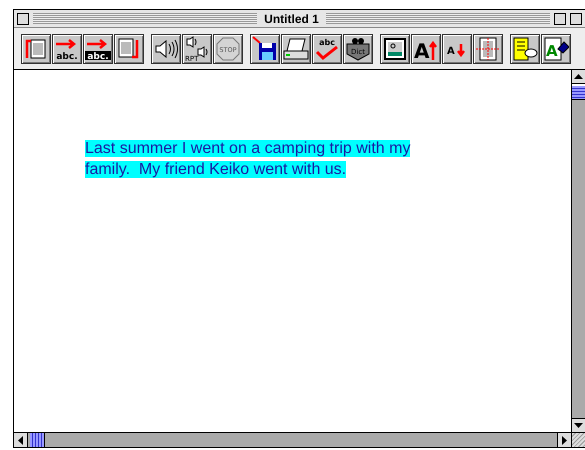  I want to click on picture-frame-icon, so click(395, 49).